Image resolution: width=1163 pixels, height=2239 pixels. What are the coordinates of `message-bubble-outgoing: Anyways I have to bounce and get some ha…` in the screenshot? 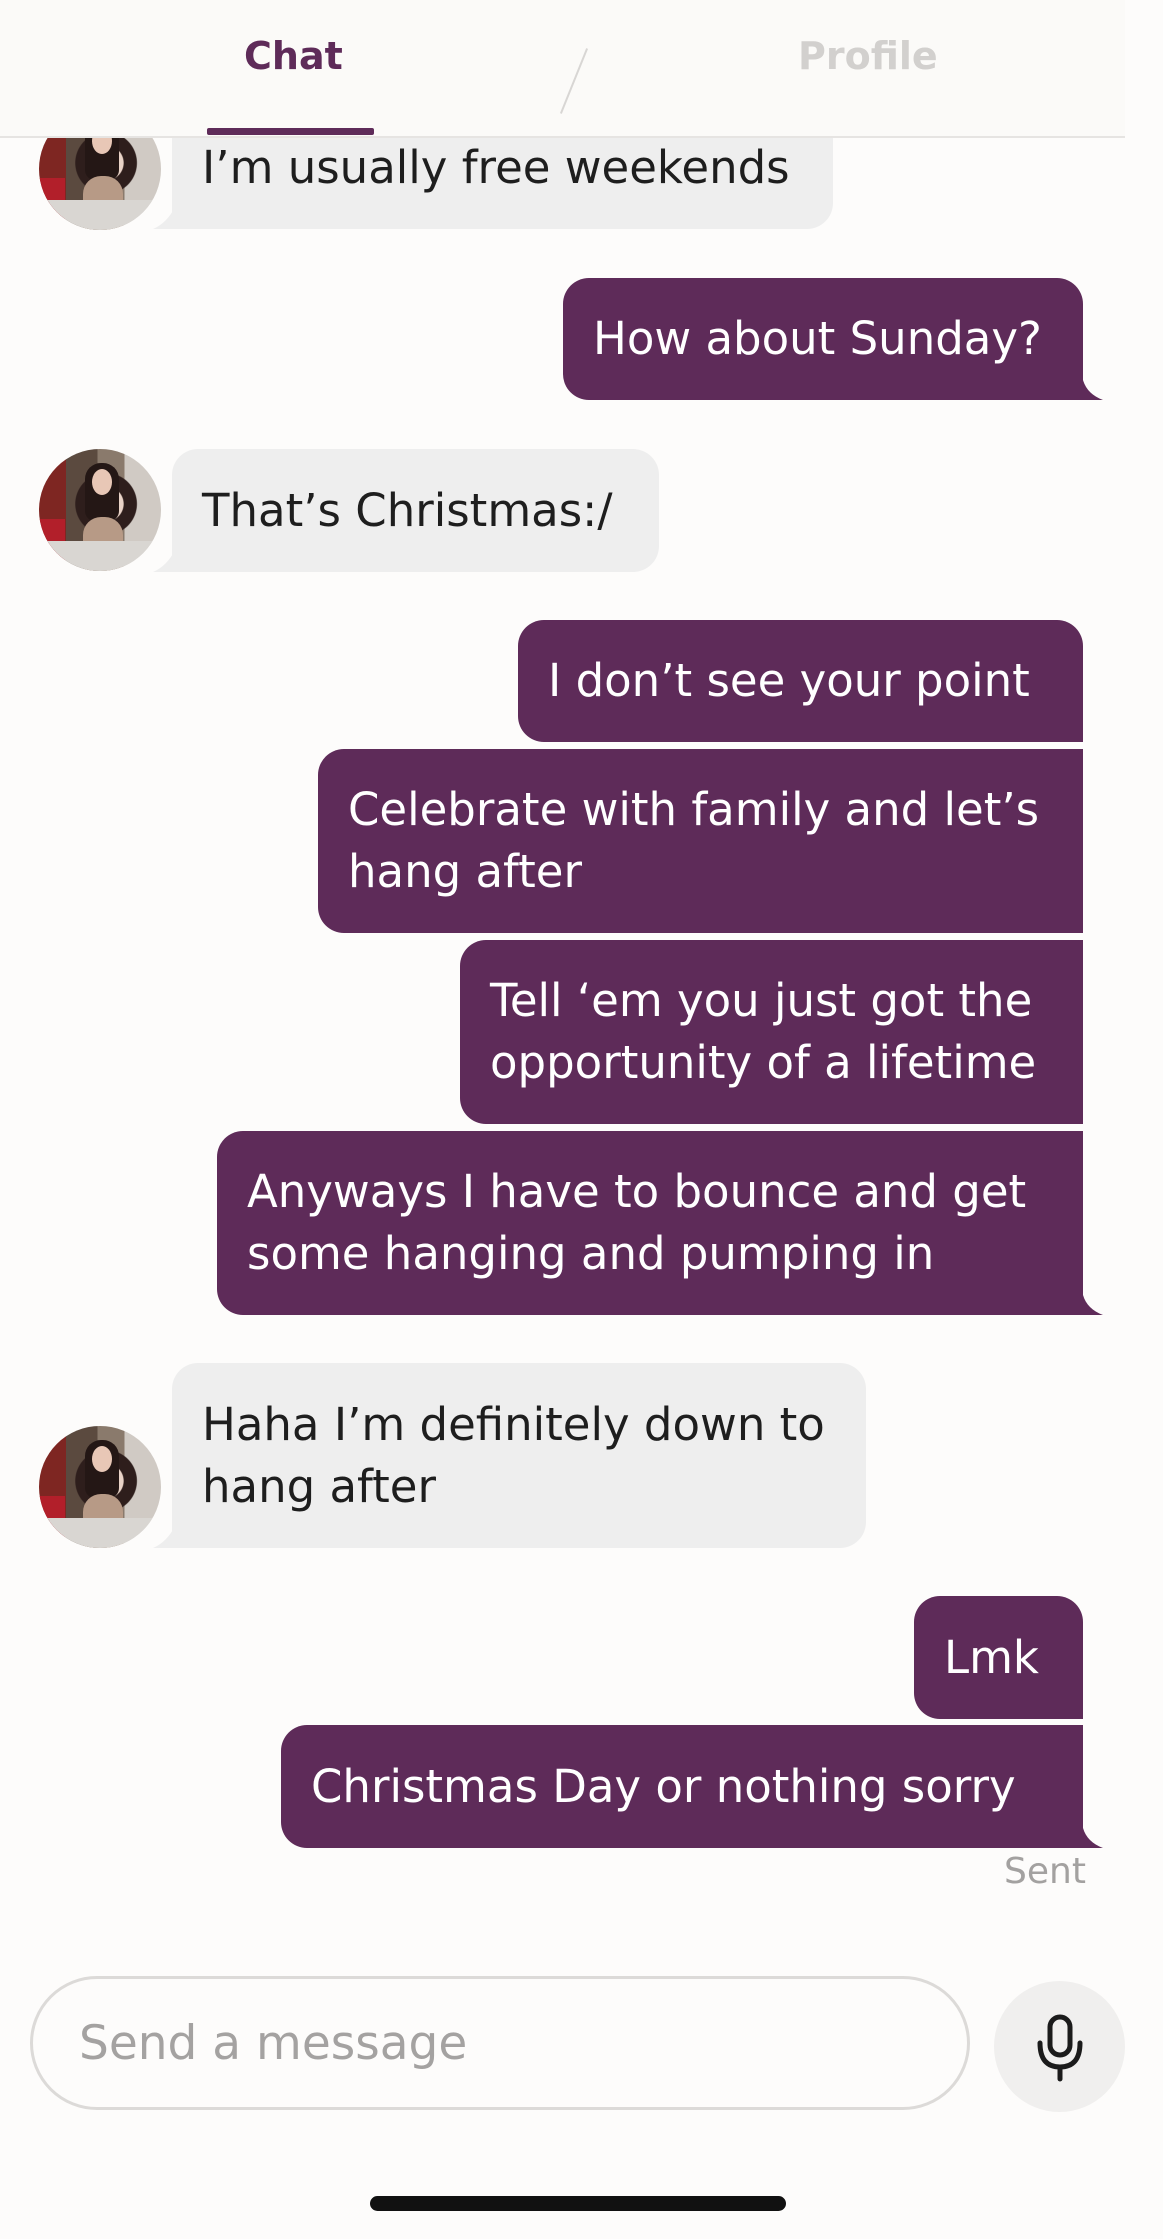 It's located at (650, 1223).